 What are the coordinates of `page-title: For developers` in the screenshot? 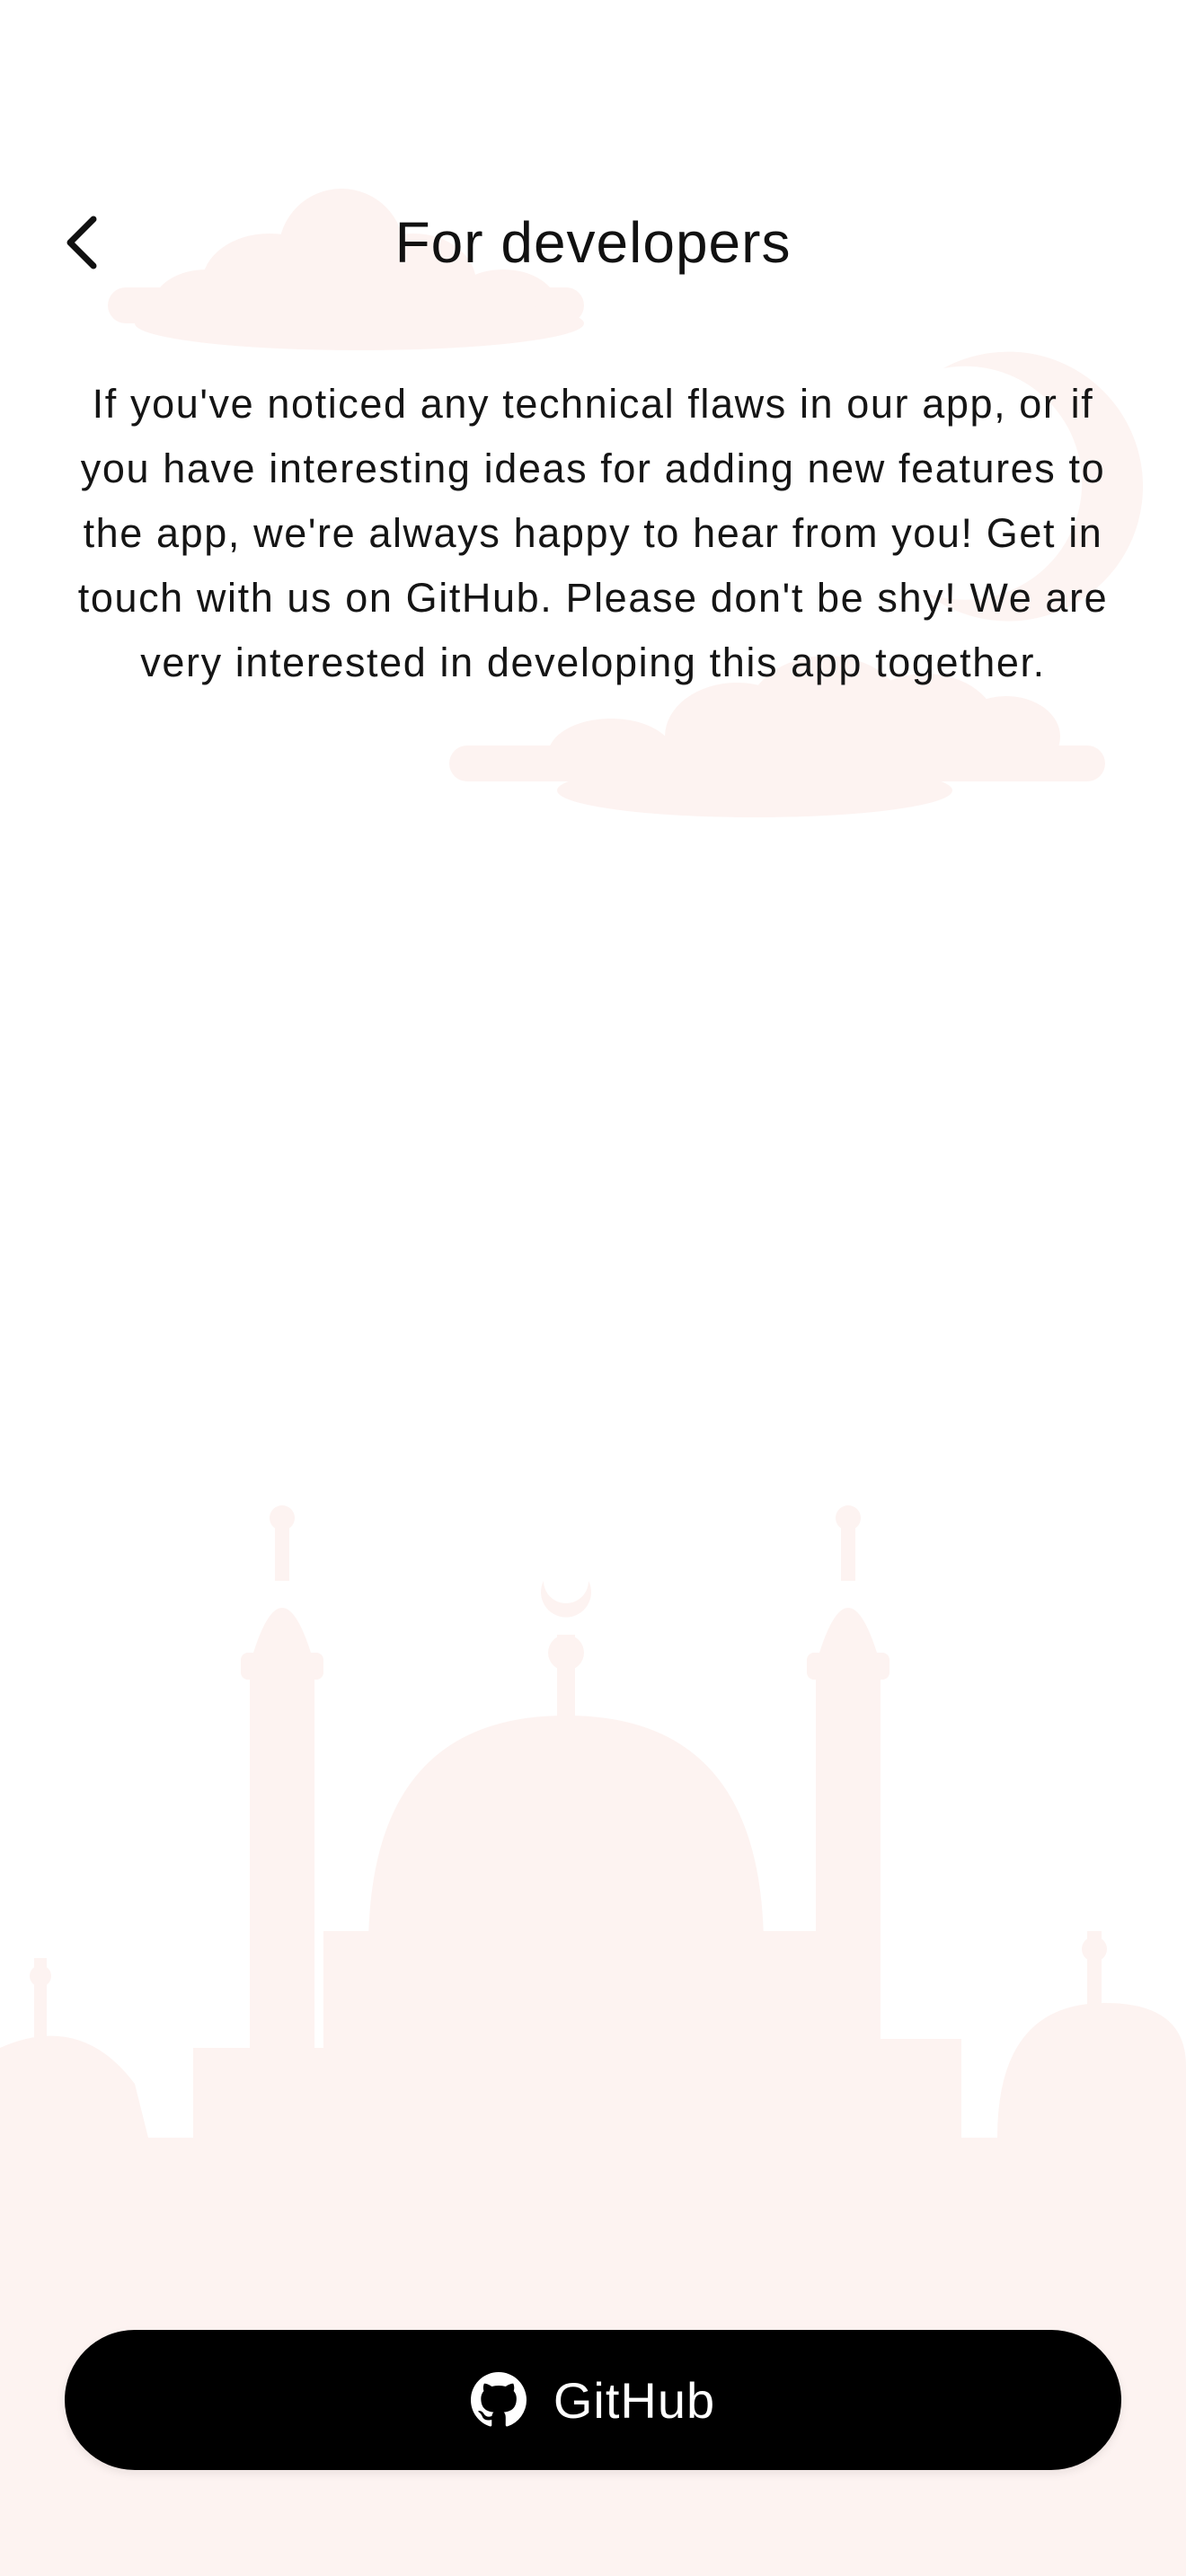 It's located at (593, 242).